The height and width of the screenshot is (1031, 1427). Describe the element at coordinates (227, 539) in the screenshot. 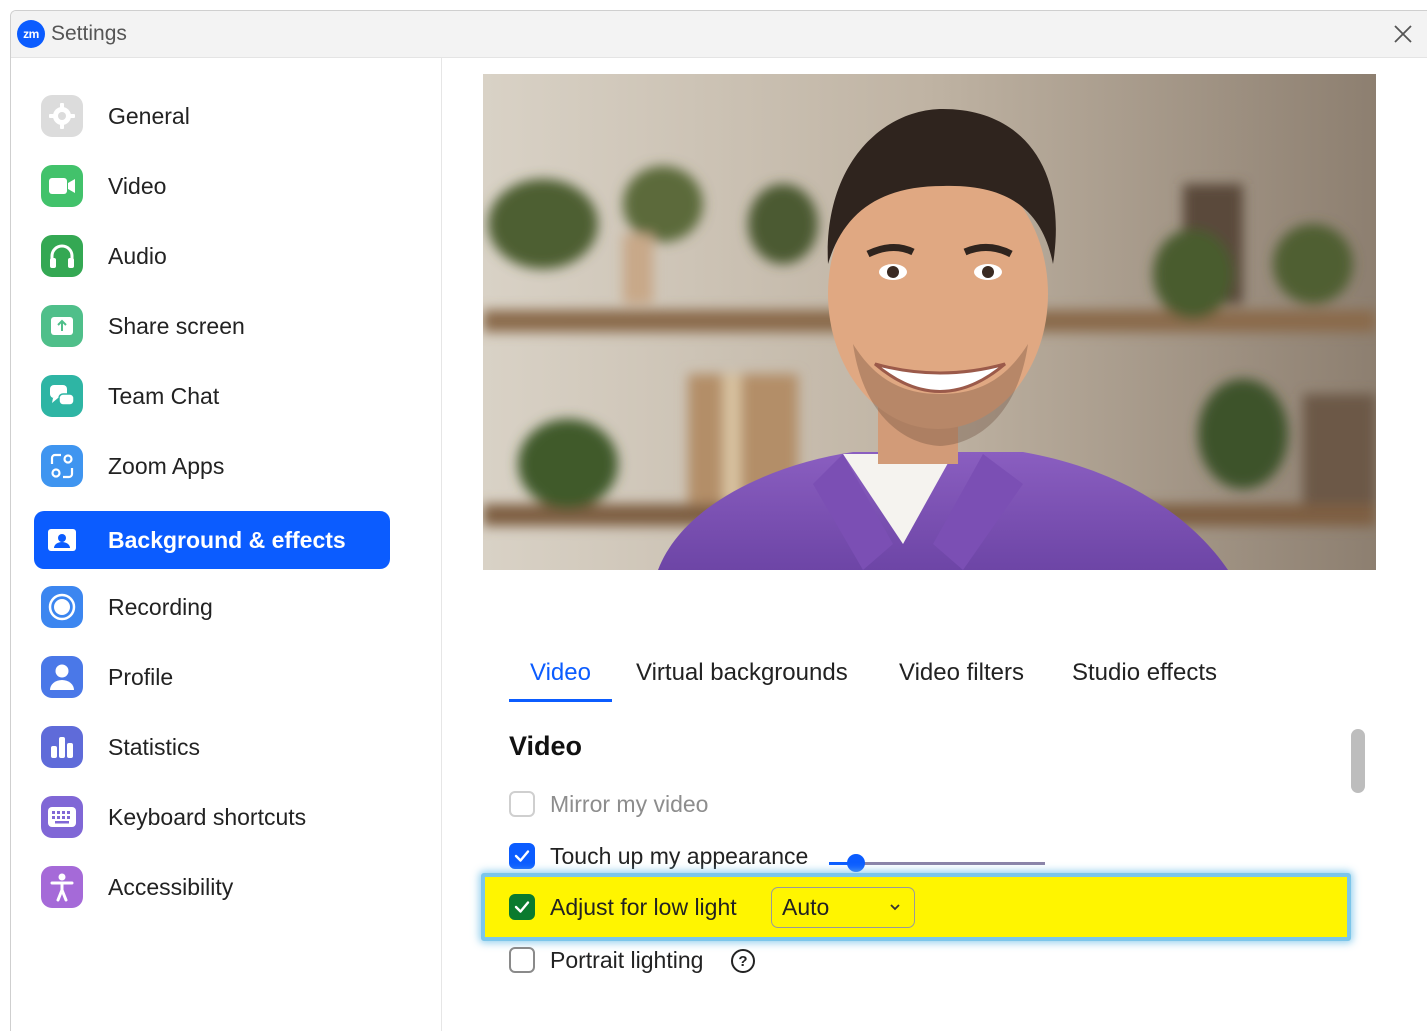

I see `sidebar-item-label: Background & effects` at that location.